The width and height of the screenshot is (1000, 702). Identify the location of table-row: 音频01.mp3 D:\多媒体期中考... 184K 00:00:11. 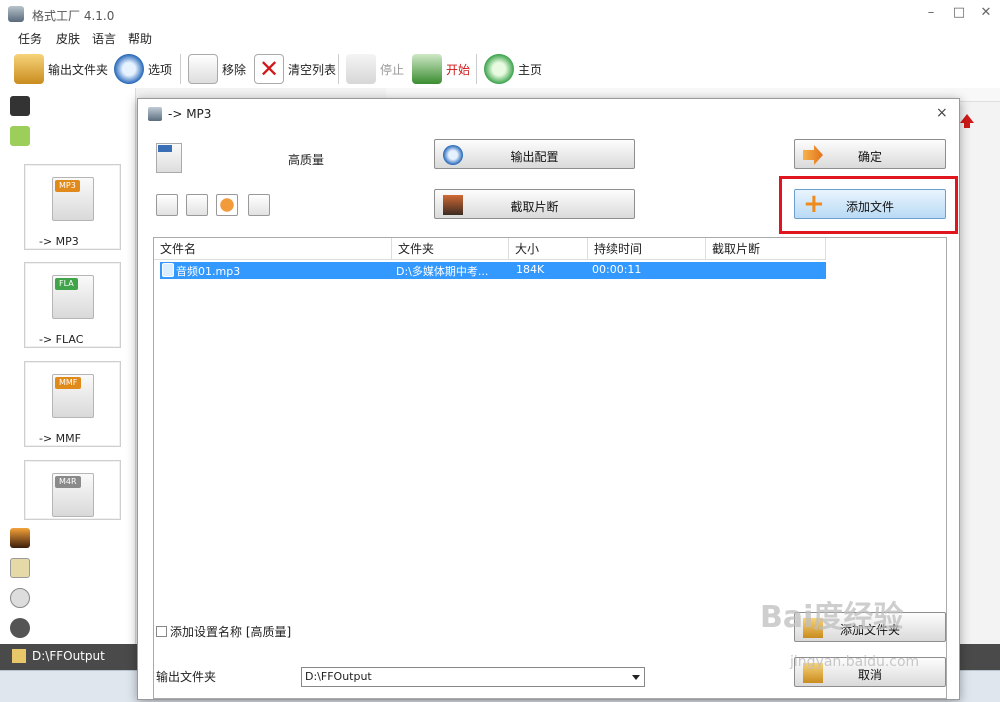
(493, 270).